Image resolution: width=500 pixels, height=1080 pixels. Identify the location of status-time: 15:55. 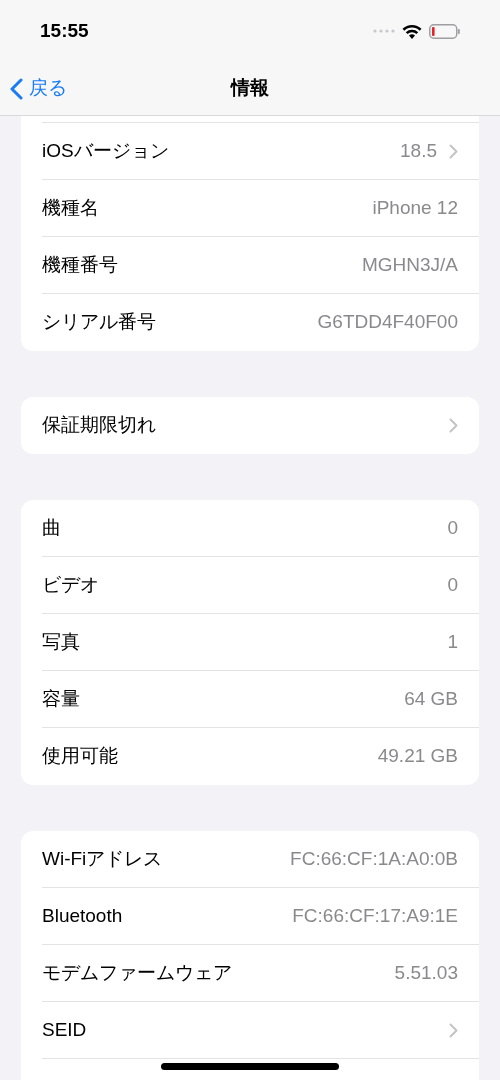
(64, 30).